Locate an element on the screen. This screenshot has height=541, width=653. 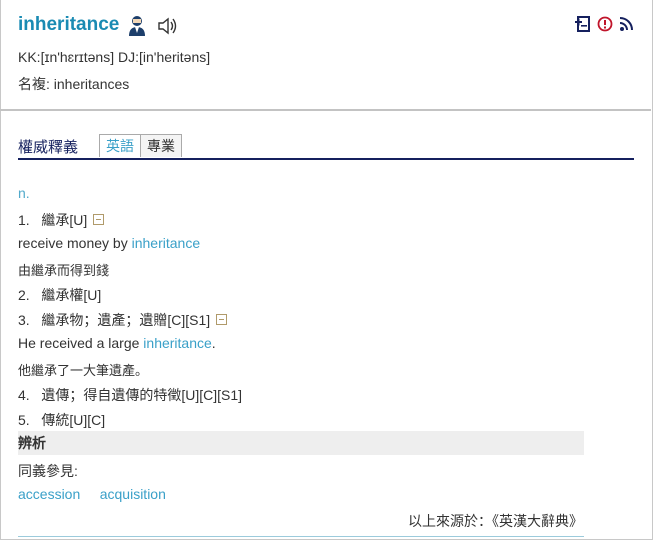
sense-number: 3. is located at coordinates (24, 320).